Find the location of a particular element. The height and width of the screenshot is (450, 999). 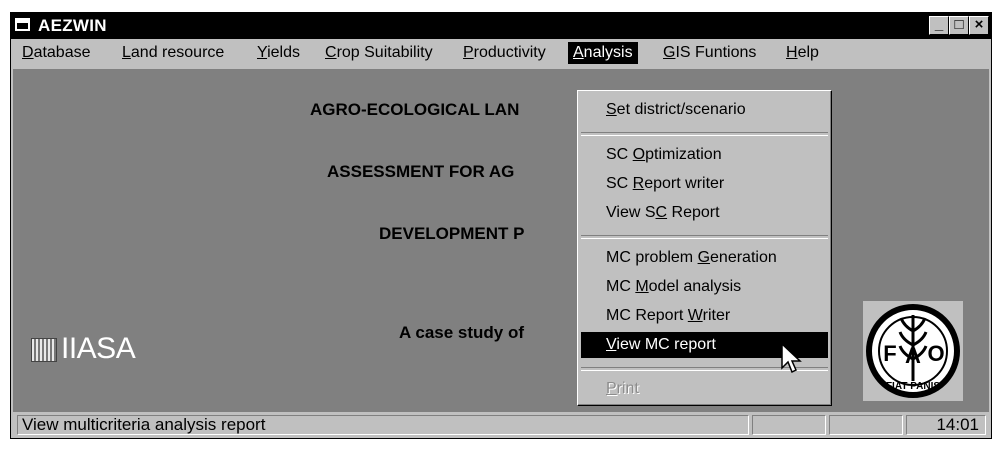

menu-item-mc-report-writer: MC Report Writer is located at coordinates (704, 316).